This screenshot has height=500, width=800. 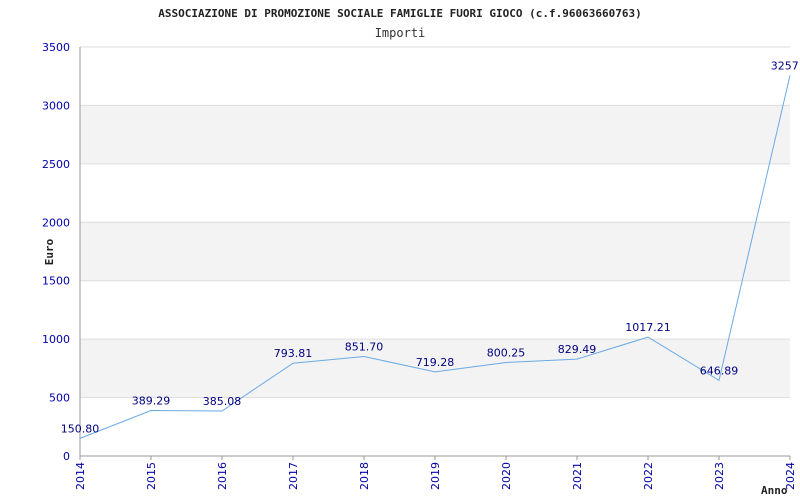 I want to click on y-tick-label: 2500, so click(x=56, y=164).